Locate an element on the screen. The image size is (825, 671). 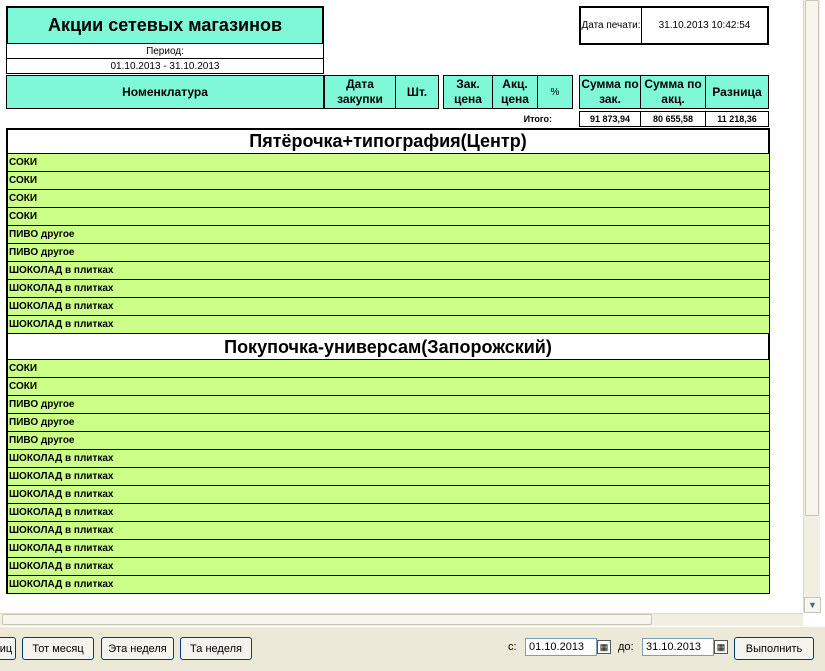
that-month-button: Тот месяц is located at coordinates (58, 648).